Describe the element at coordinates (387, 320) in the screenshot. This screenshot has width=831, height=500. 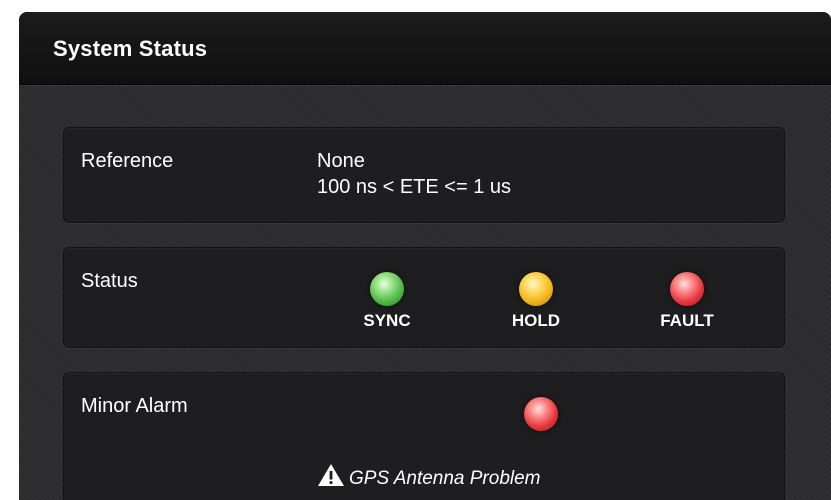
I see `sync-label: SYNC` at that location.